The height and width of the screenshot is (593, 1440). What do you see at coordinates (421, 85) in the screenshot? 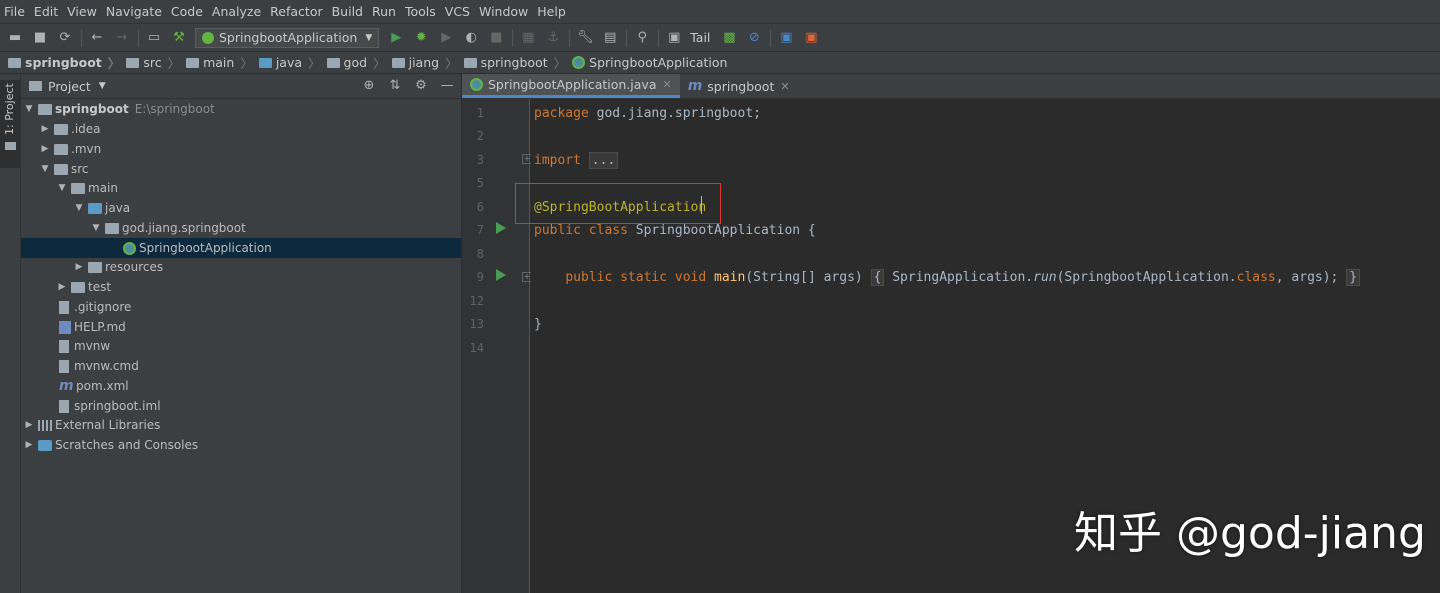
I see `gear-icon: ⚙` at bounding box center [421, 85].